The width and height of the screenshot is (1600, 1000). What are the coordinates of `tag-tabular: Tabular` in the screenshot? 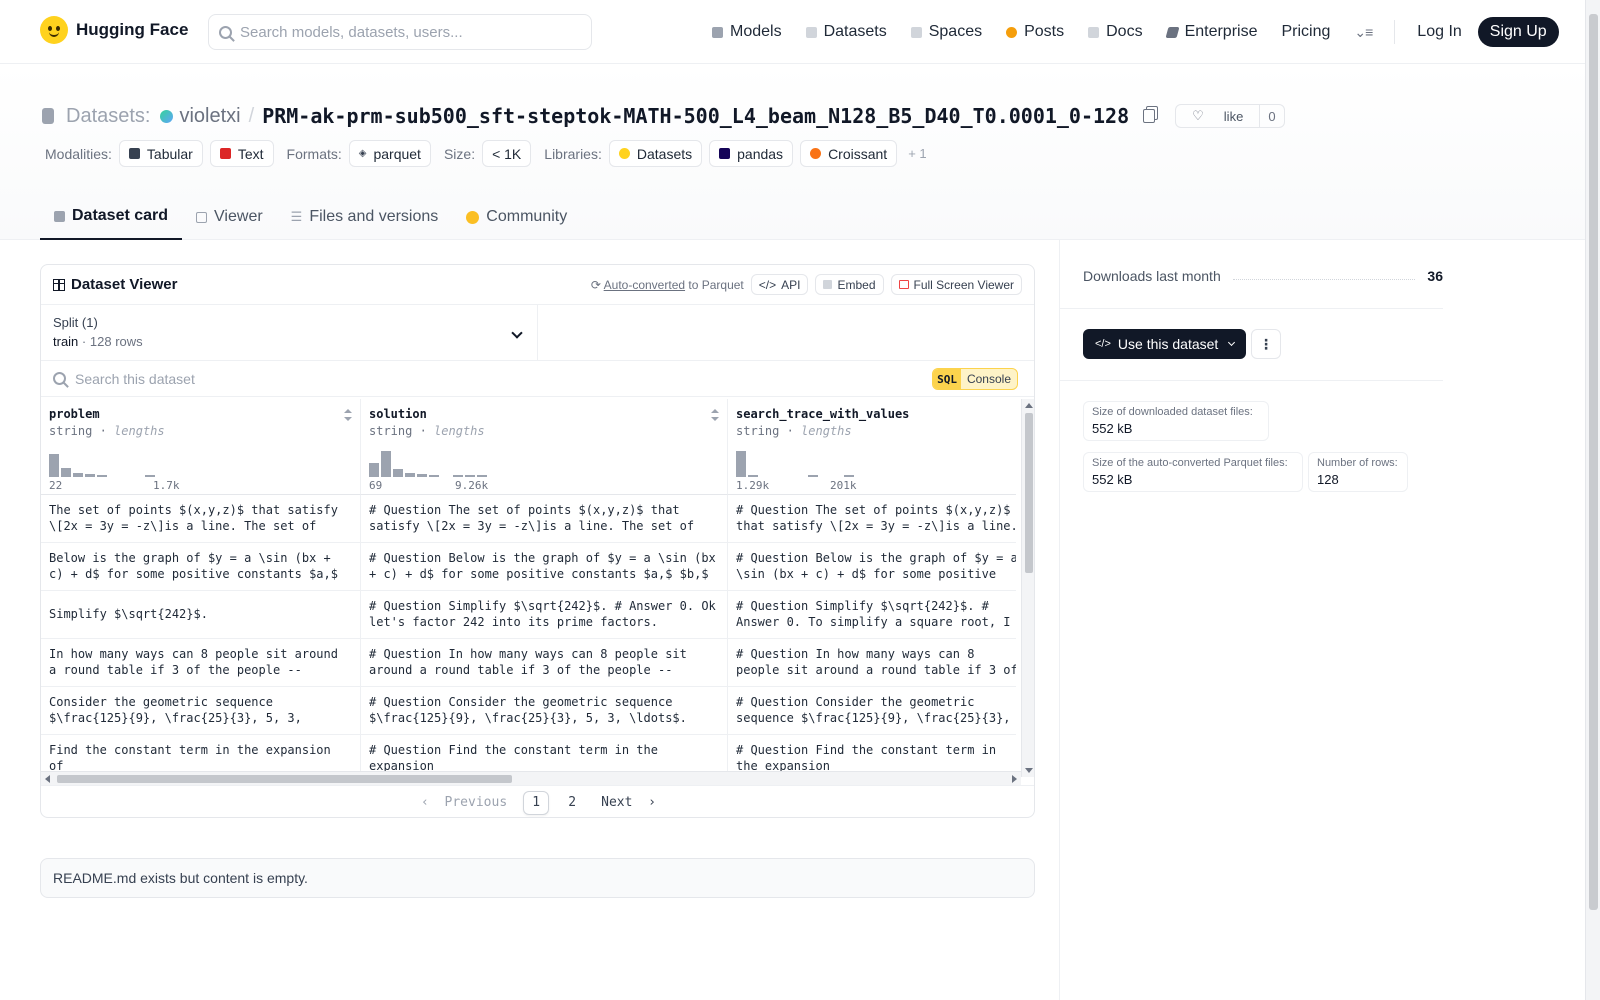 It's located at (160, 153).